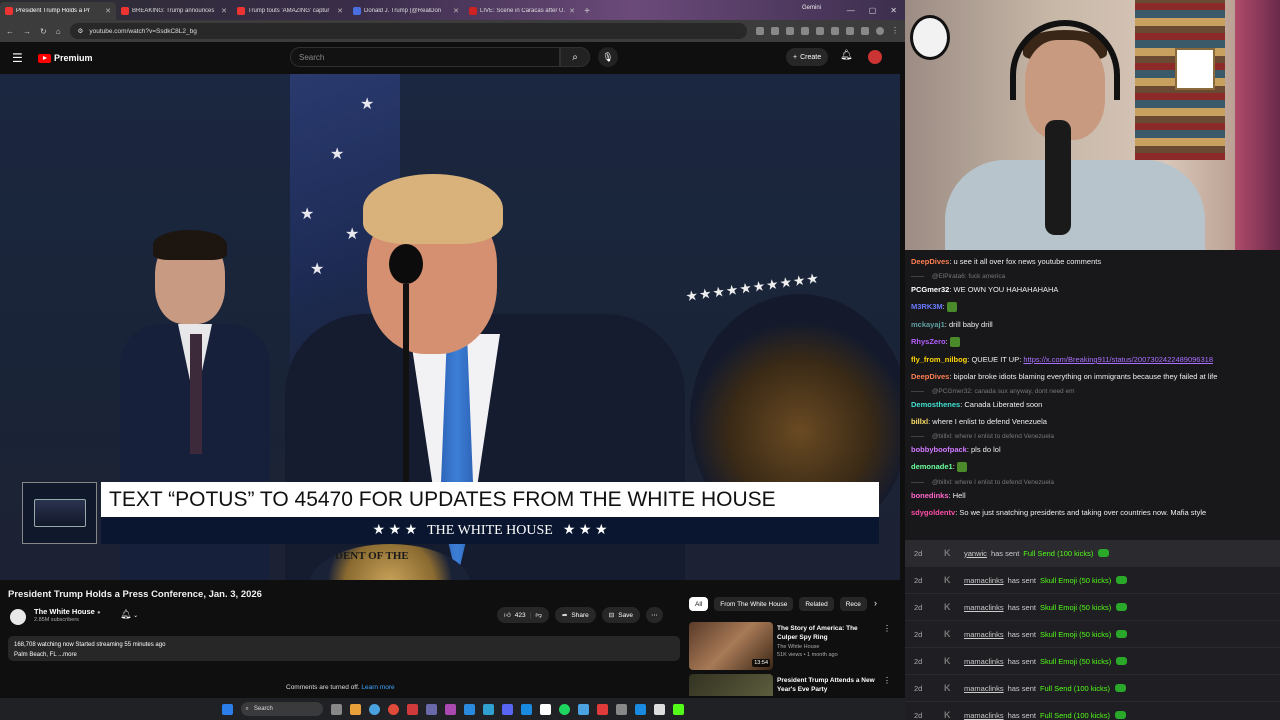  Describe the element at coordinates (895, 31) in the screenshot. I see `more-menu-icon: ⋮` at that location.